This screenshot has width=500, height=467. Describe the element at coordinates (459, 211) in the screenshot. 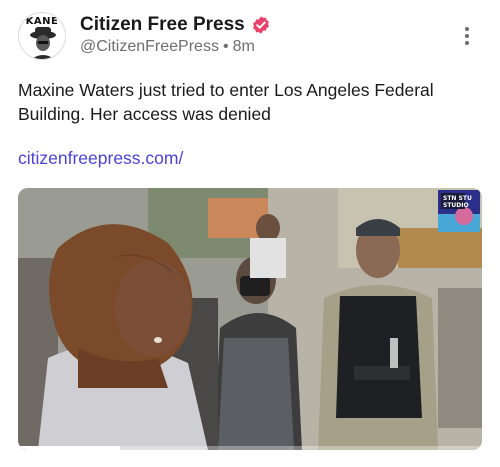

I see `channel-watermark-logo: STN STU STUDIO` at that location.